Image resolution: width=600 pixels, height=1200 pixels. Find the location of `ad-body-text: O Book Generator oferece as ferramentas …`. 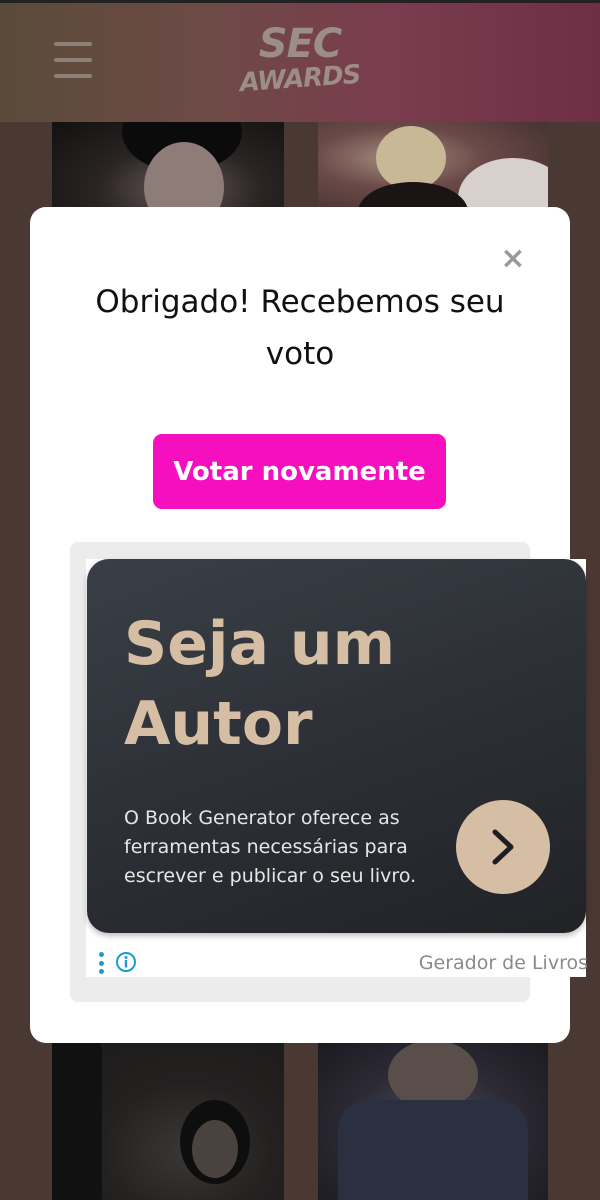

ad-body-text: O Book Generator oferece as ferramentas … is located at coordinates (289, 847).